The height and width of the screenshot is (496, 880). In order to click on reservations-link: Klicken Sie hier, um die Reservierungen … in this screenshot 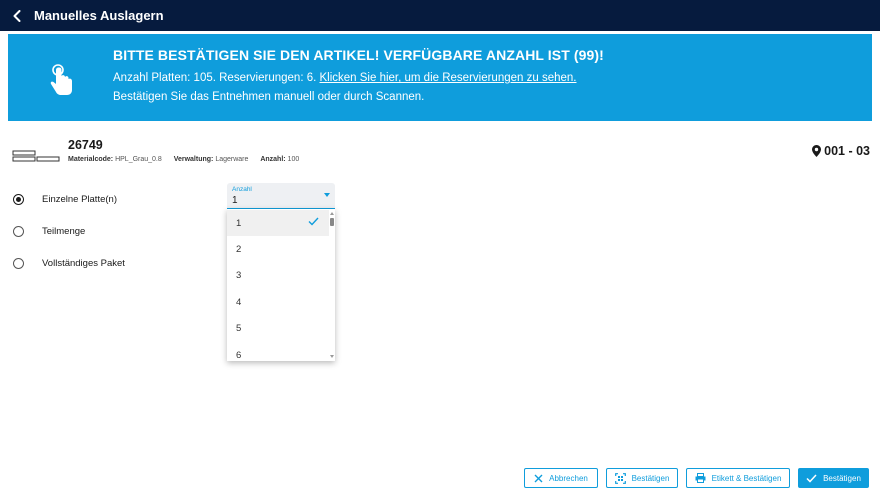, I will do `click(448, 78)`.